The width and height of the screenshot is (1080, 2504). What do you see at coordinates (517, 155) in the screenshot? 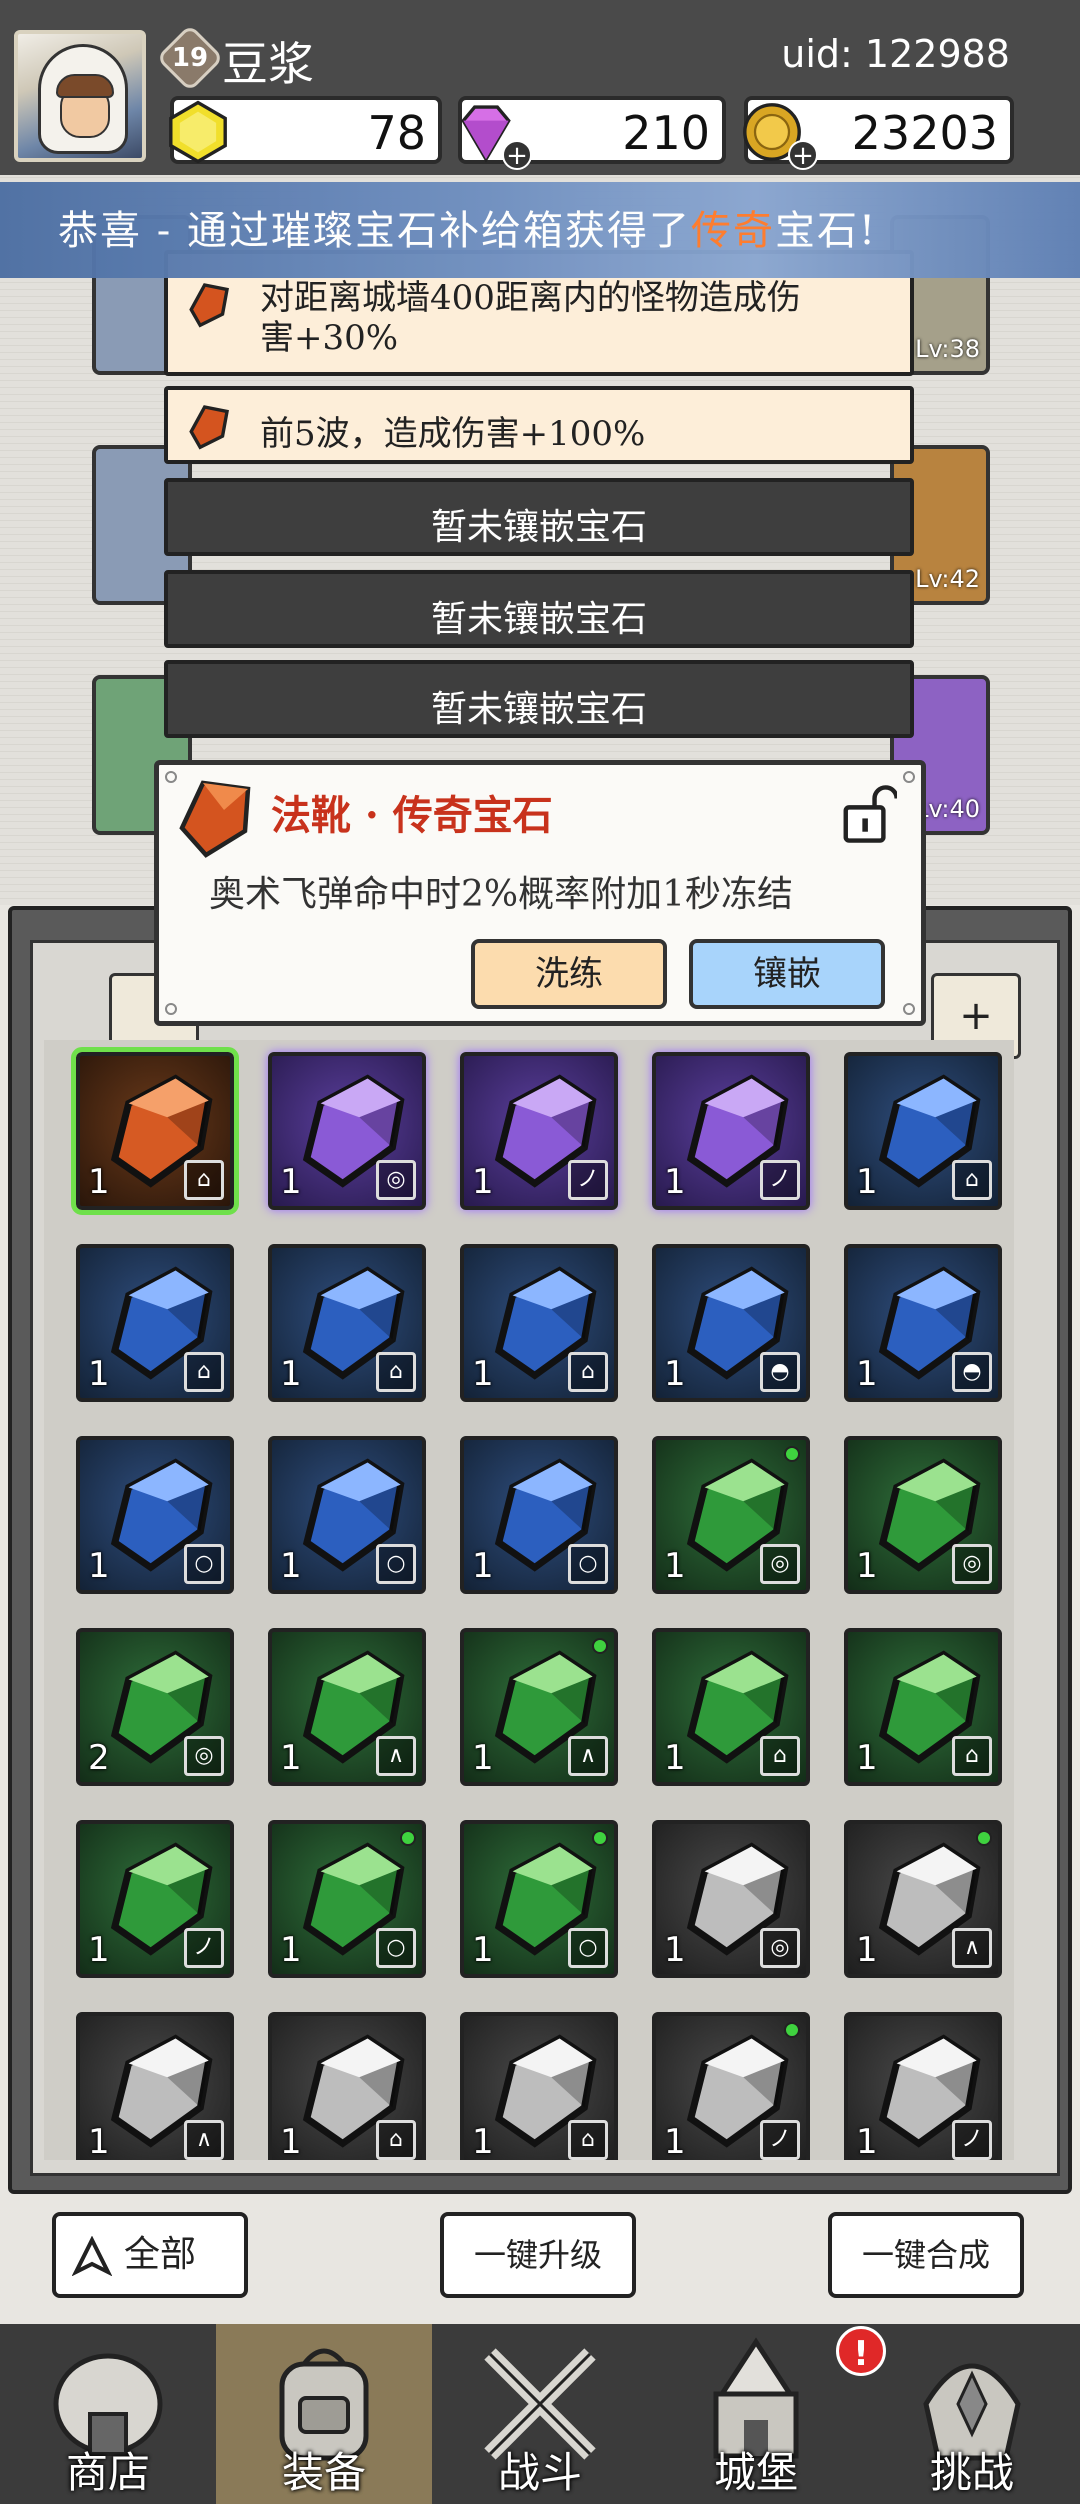
I see `add-diamond-button: +` at bounding box center [517, 155].